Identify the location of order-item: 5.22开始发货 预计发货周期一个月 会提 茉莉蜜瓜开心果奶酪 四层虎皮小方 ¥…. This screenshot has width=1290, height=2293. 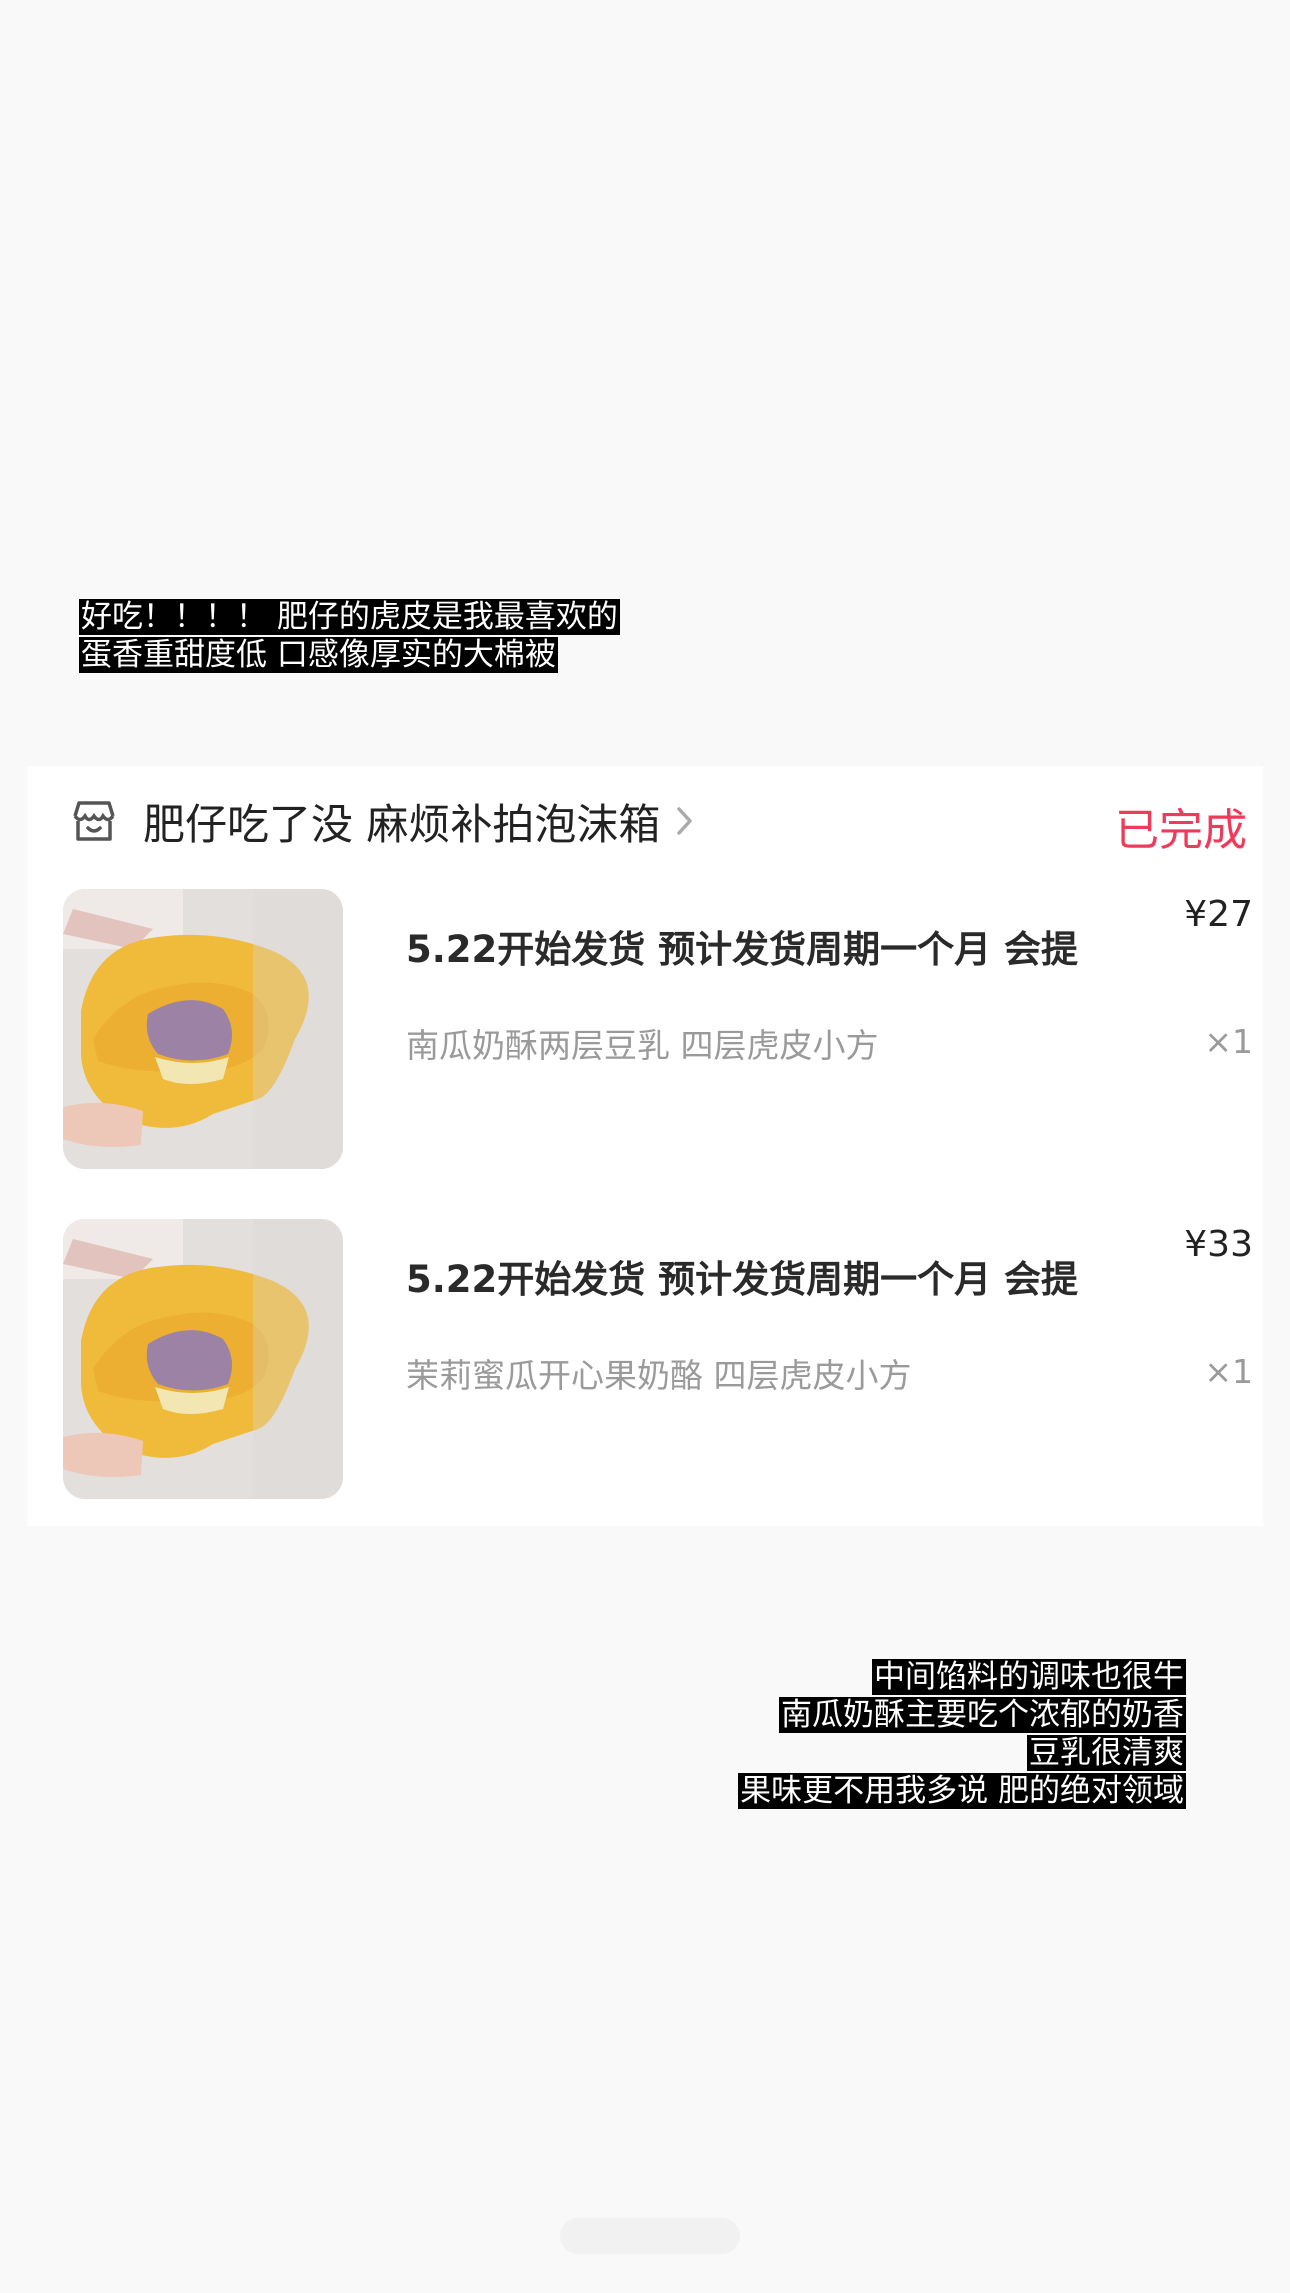
(658, 1360).